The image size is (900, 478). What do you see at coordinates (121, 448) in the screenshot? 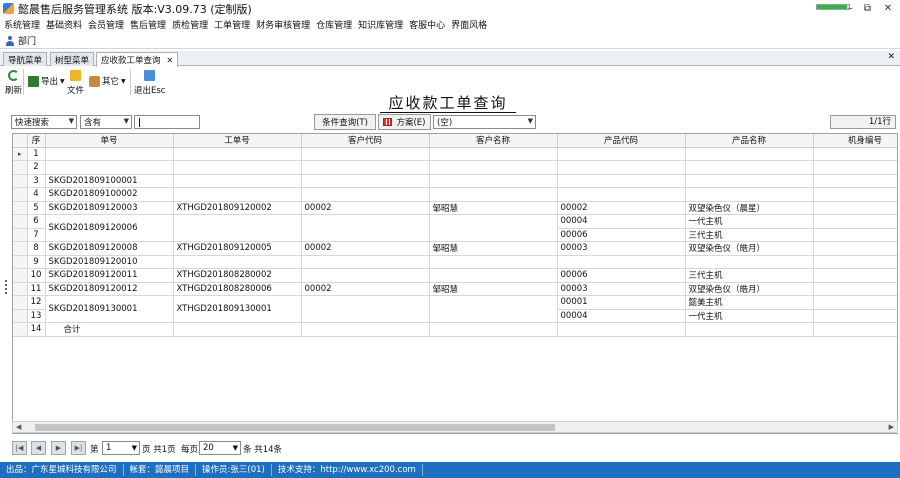
I see `page-number-input: 1 ▼` at bounding box center [121, 448].